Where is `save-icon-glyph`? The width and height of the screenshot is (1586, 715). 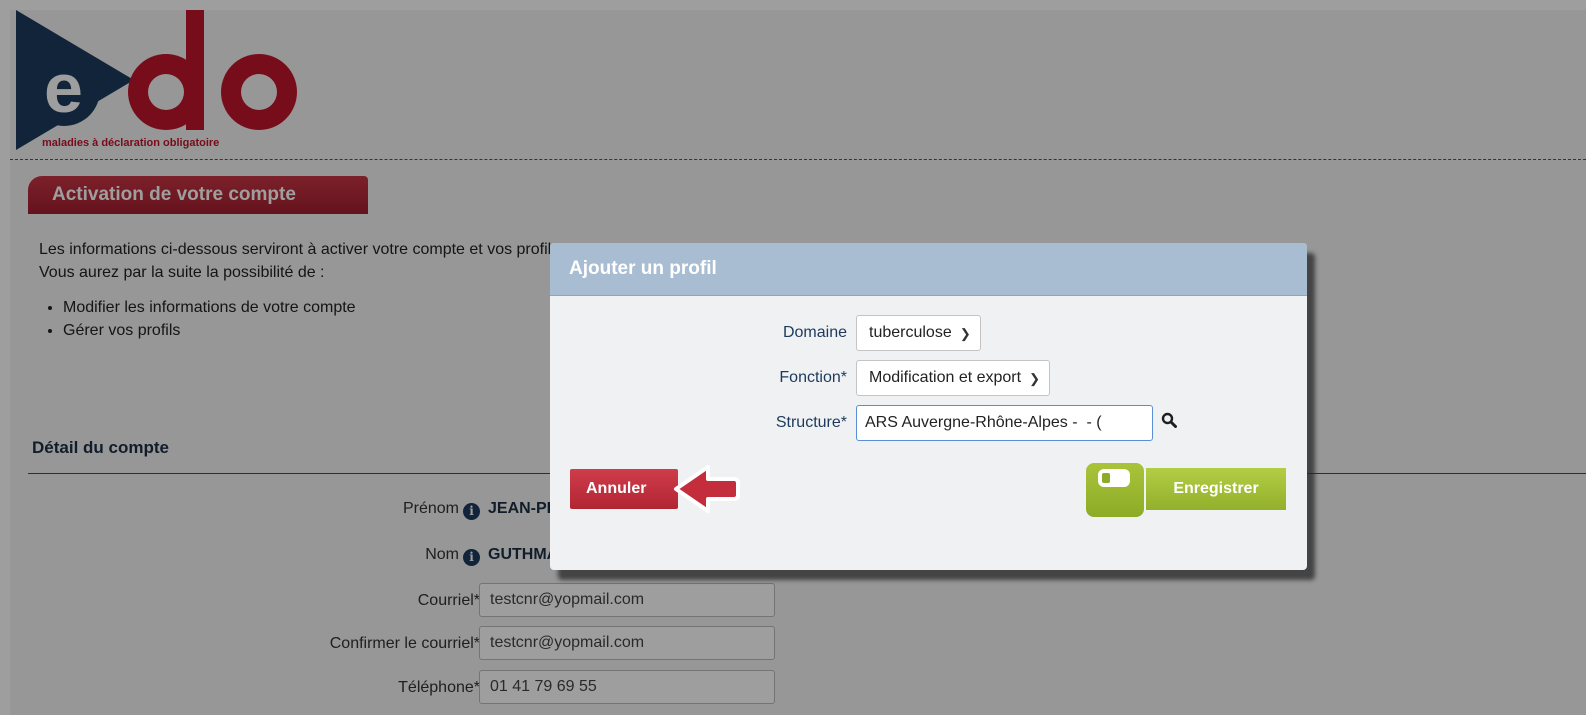 save-icon-glyph is located at coordinates (1114, 478).